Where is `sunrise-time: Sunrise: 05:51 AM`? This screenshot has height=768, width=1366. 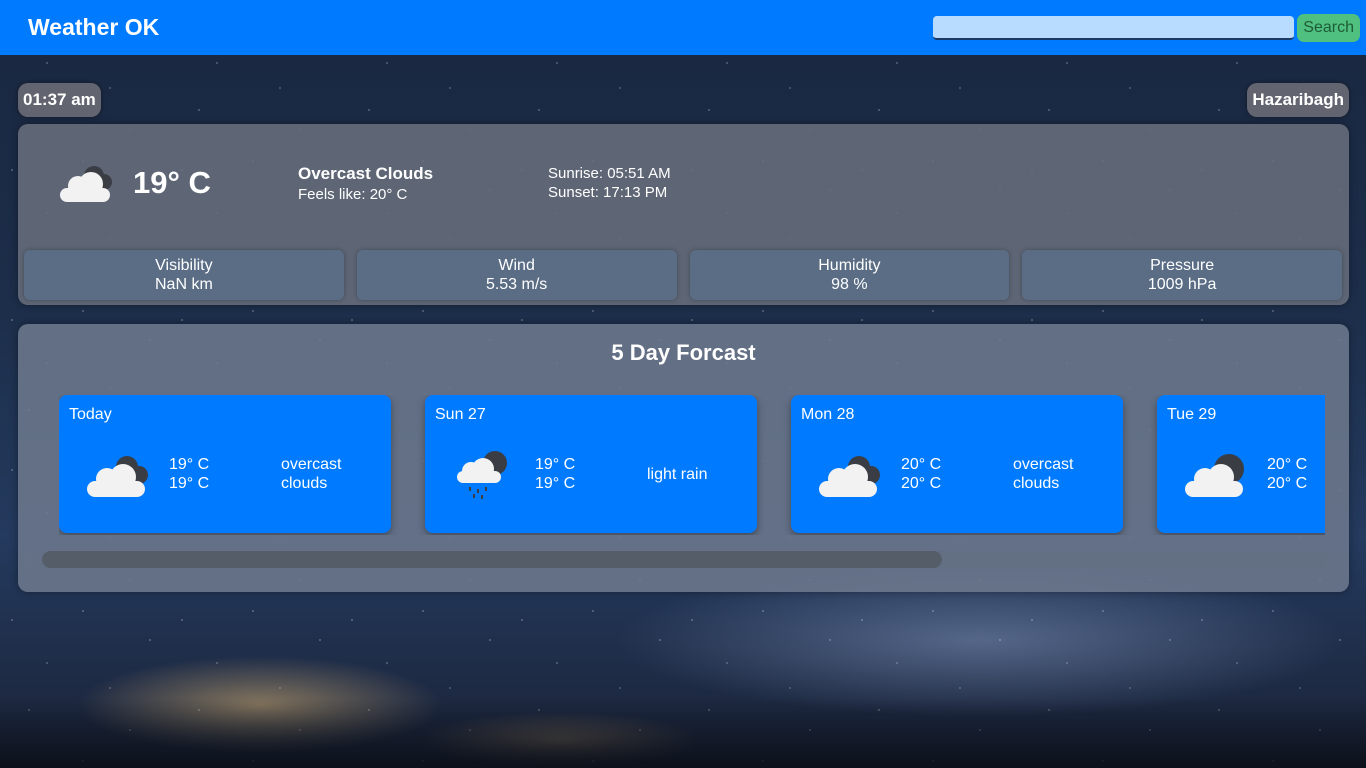 sunrise-time: Sunrise: 05:51 AM is located at coordinates (609, 173).